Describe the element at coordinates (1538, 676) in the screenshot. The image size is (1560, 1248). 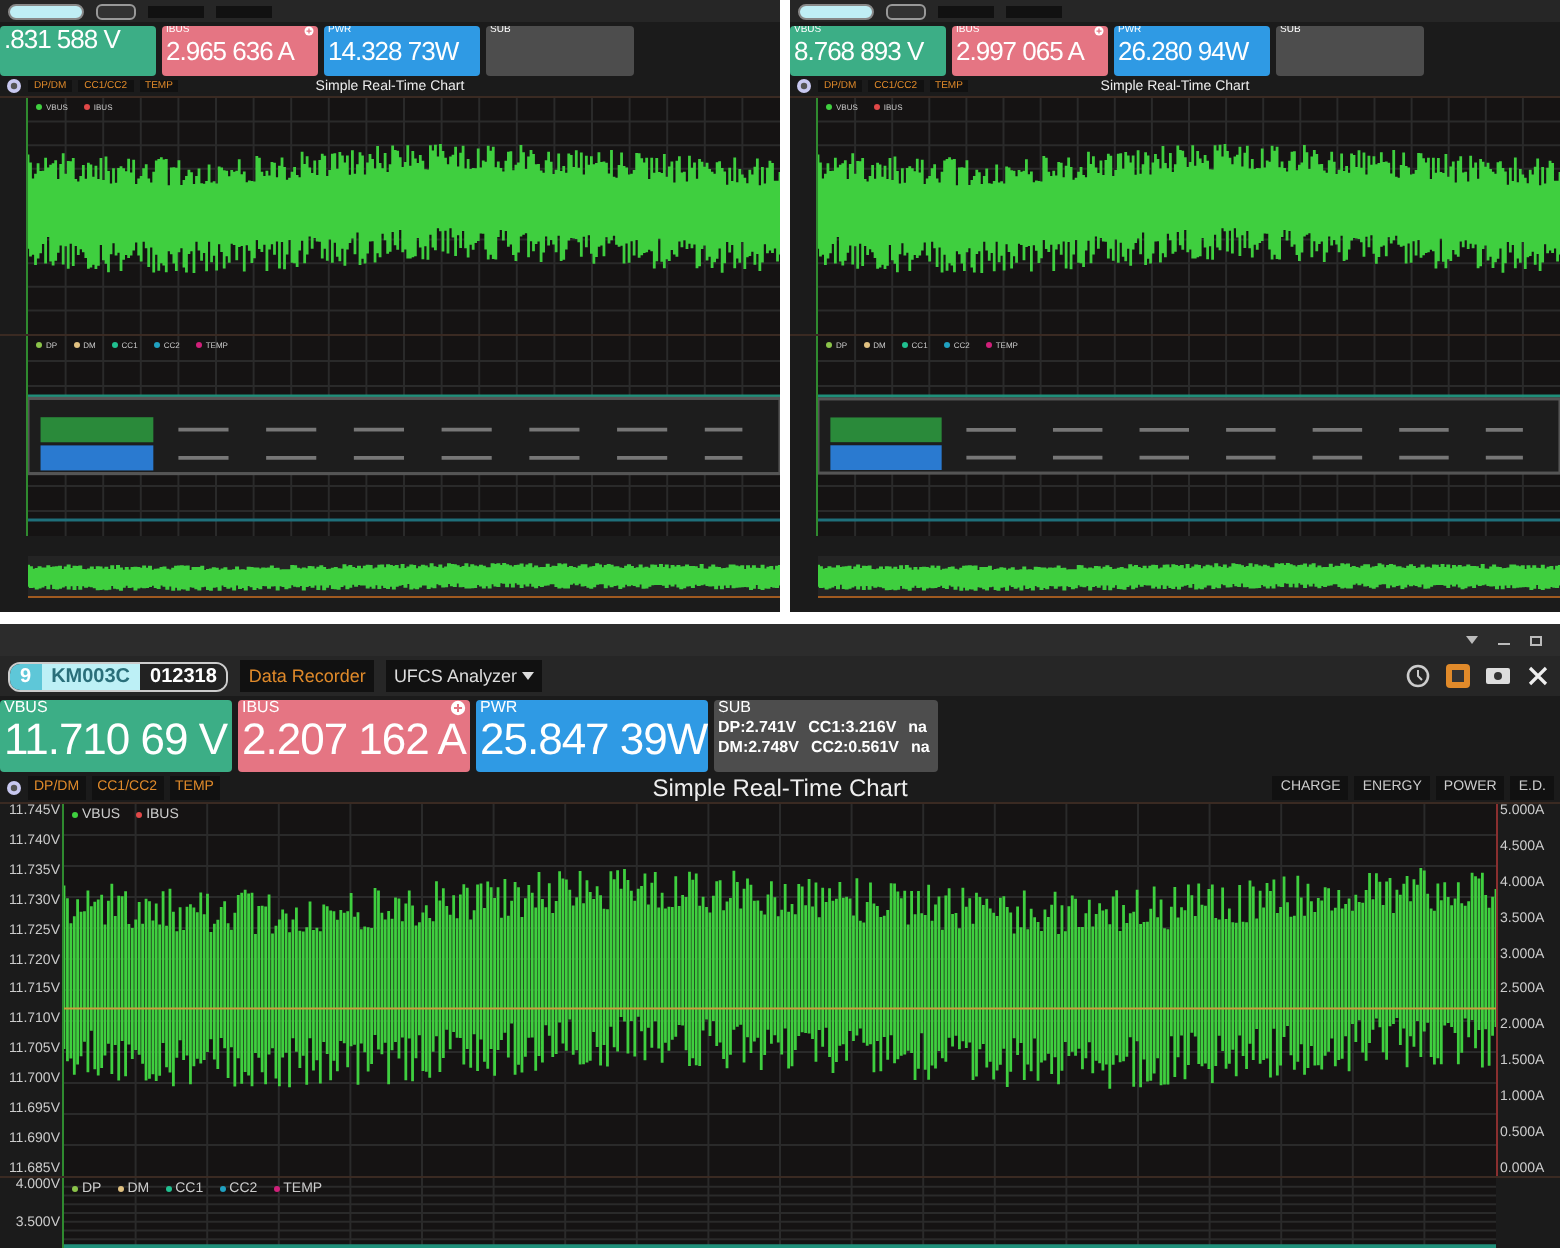
I see `close-icon` at that location.